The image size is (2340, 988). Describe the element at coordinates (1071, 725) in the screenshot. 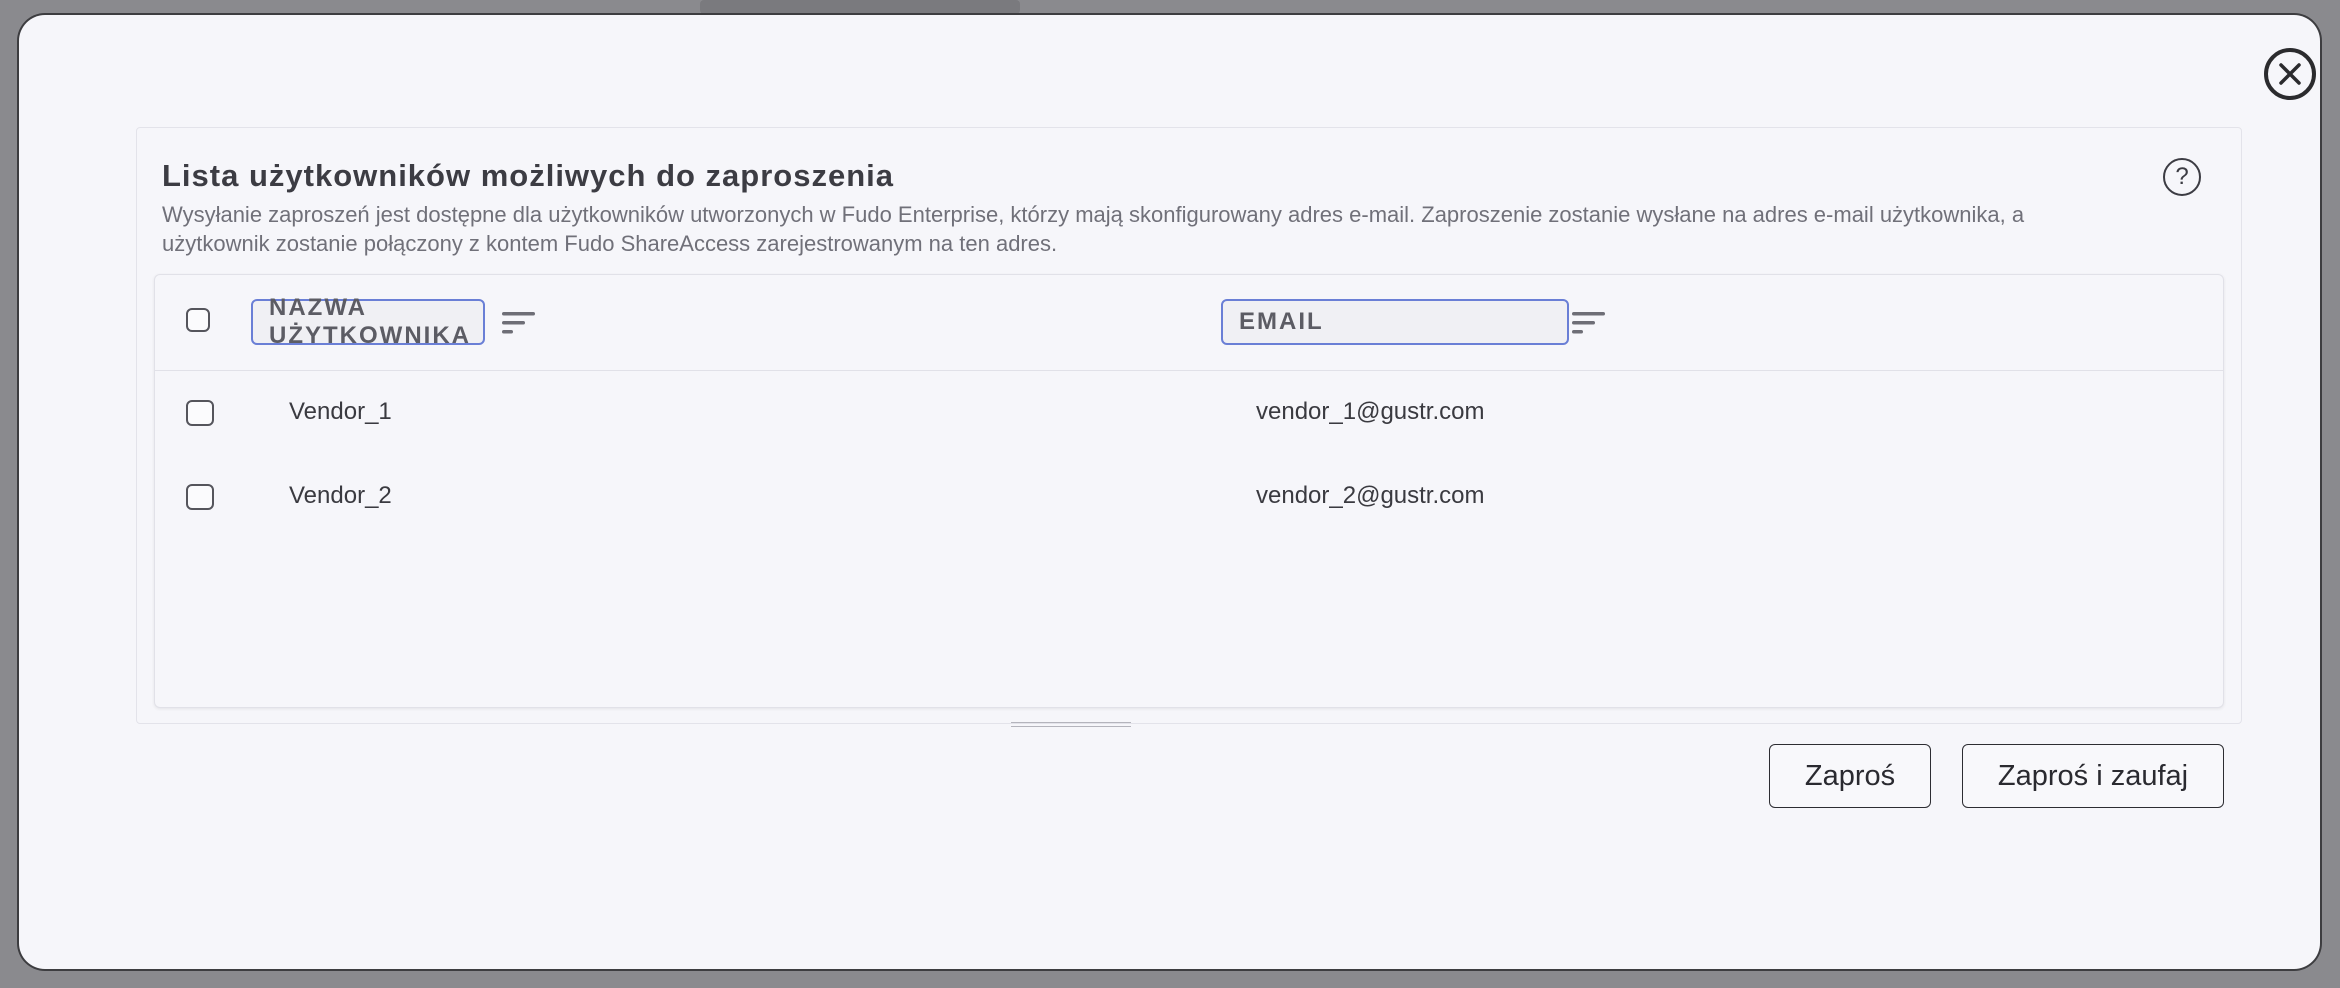

I see `panel-resize-handle` at that location.